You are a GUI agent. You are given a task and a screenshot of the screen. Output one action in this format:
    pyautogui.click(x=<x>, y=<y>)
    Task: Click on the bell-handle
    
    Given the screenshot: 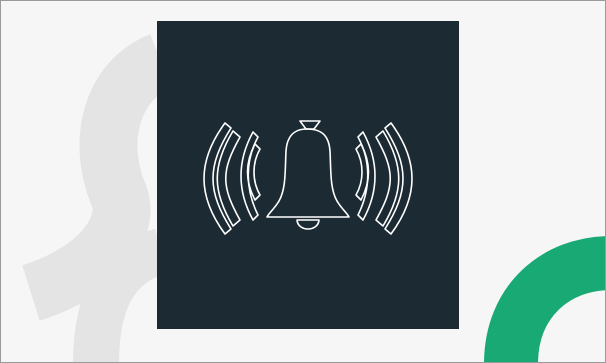 What is the action you would take?
    pyautogui.click(x=310, y=125)
    